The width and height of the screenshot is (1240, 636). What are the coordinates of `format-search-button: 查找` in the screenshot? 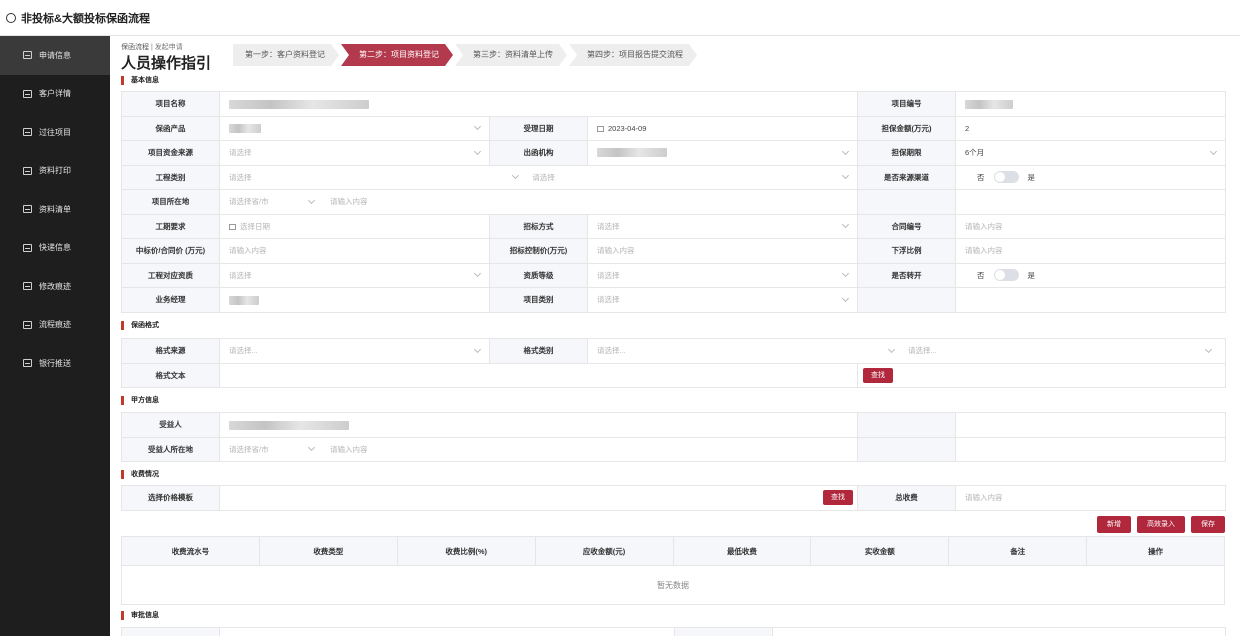 It's located at (878, 375).